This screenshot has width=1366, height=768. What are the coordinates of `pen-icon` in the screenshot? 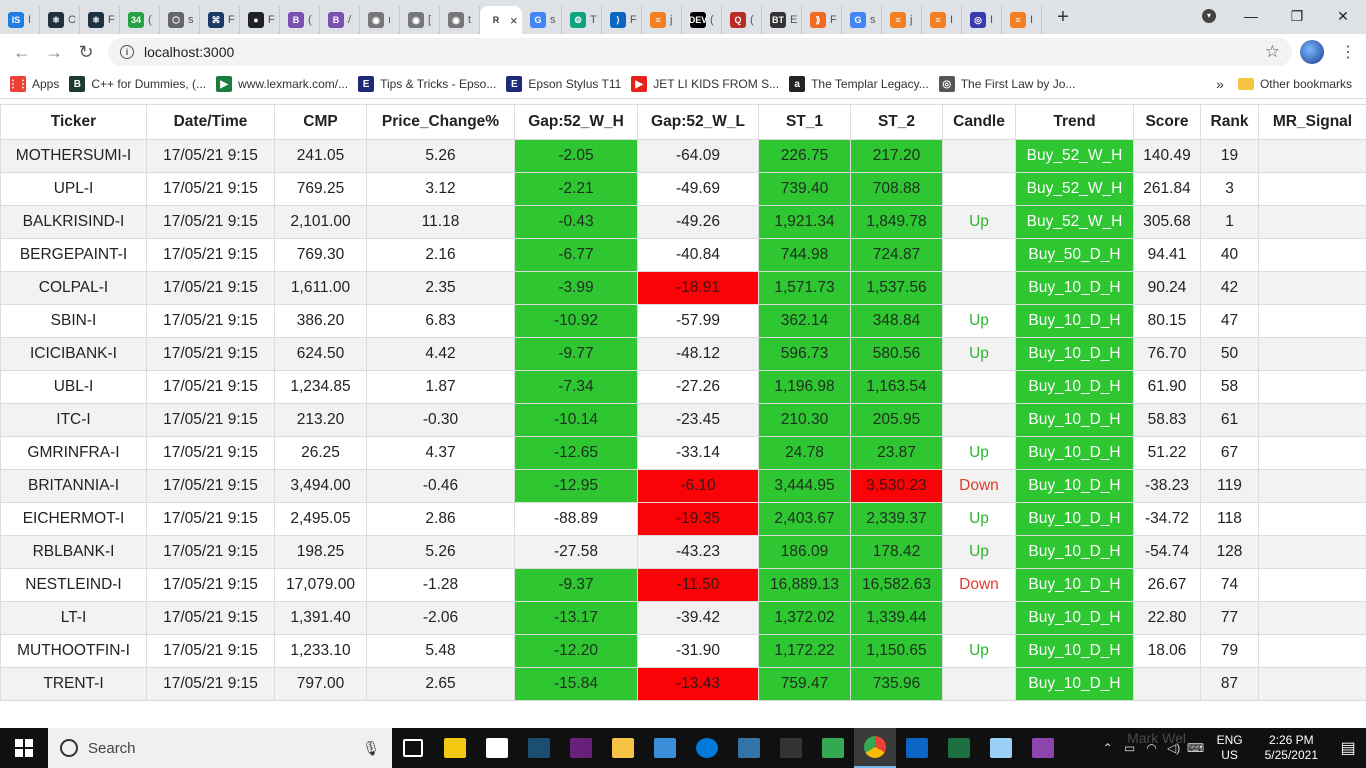 It's located at (1001, 748).